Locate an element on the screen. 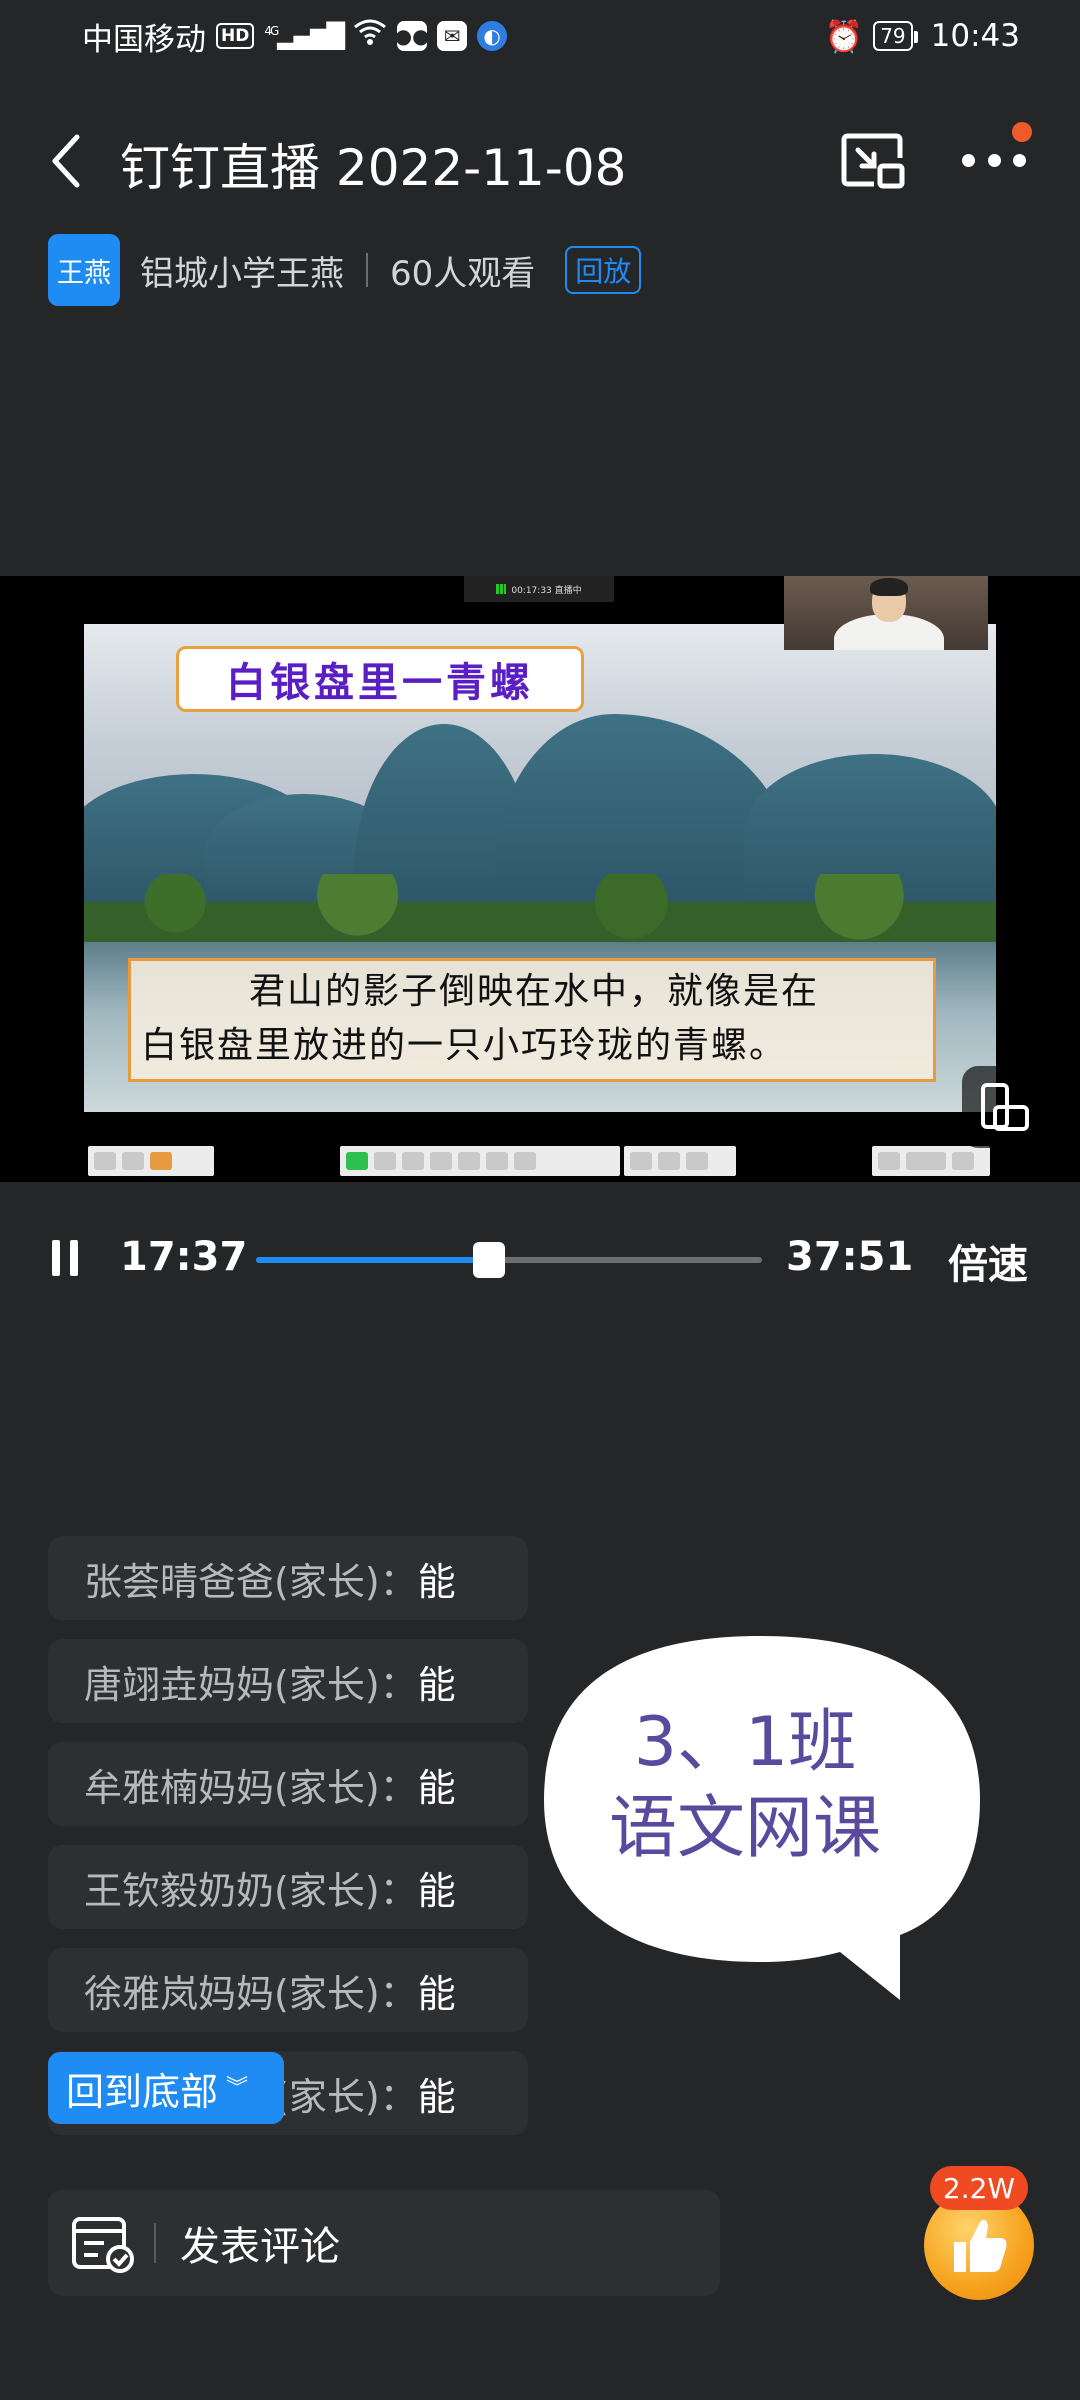  comment-author: 牟雅楠妈妈(家长)： is located at coordinates (251, 1787).